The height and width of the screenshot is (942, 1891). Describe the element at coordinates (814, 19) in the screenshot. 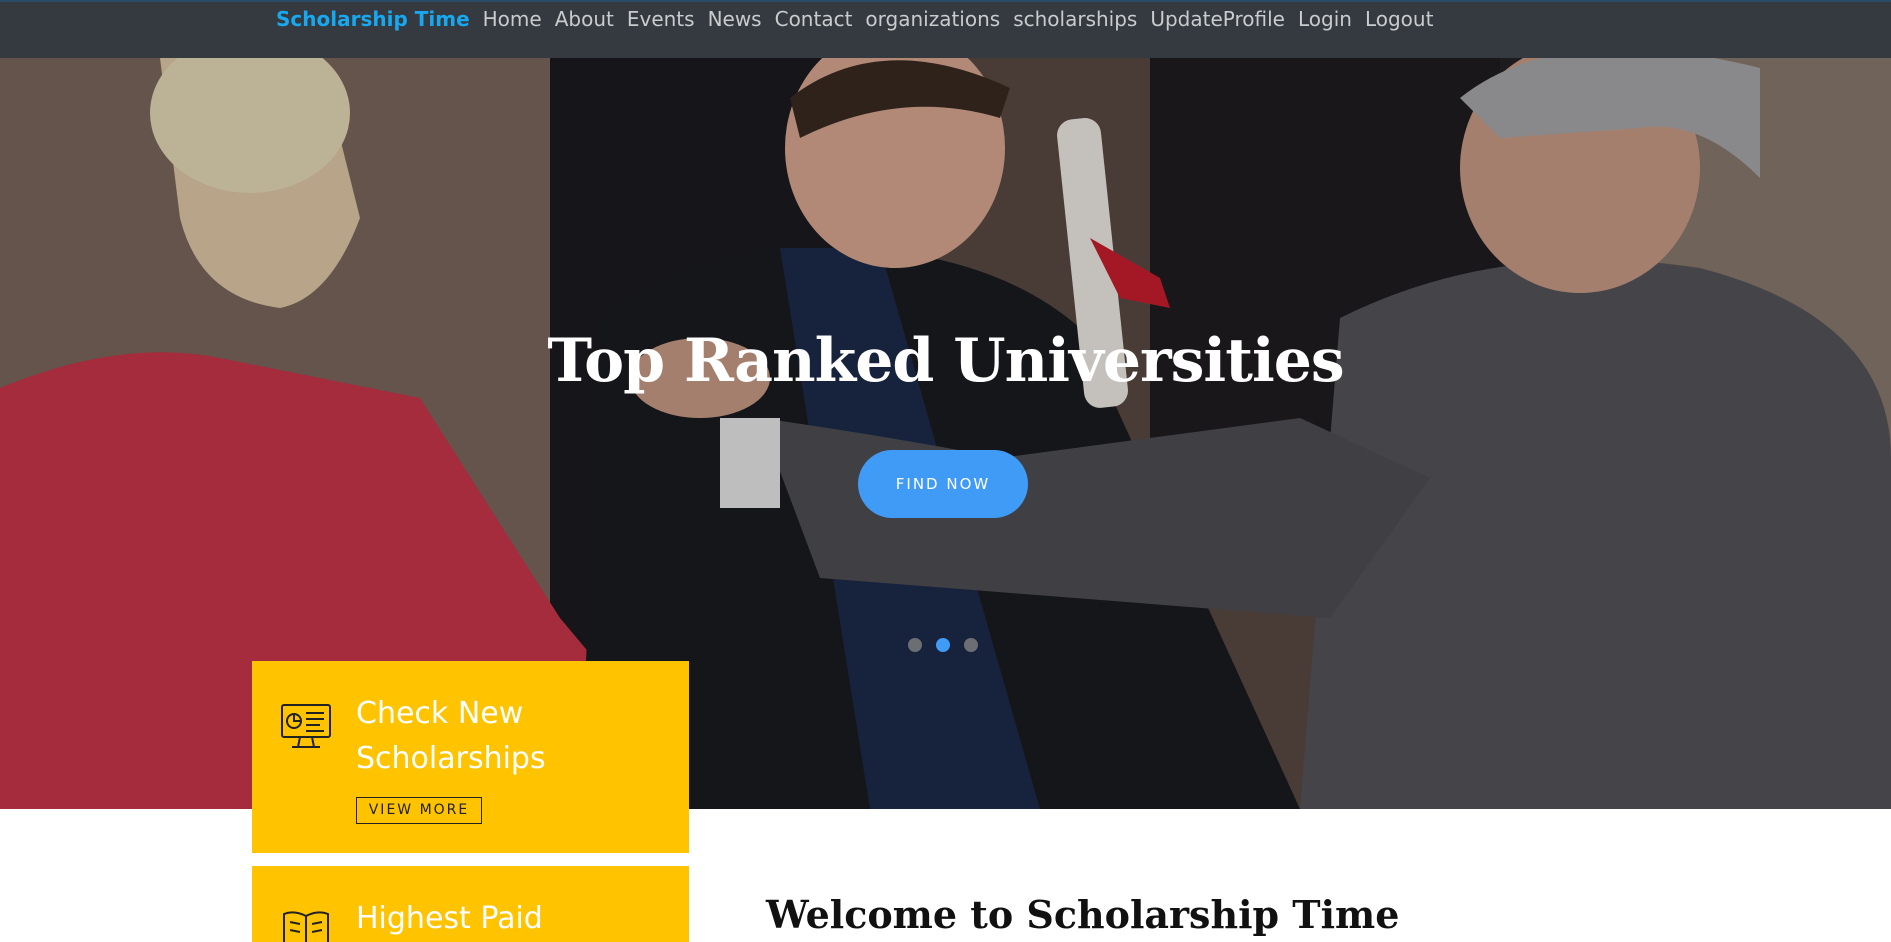

I see `nav-link-contact: Contact` at that location.